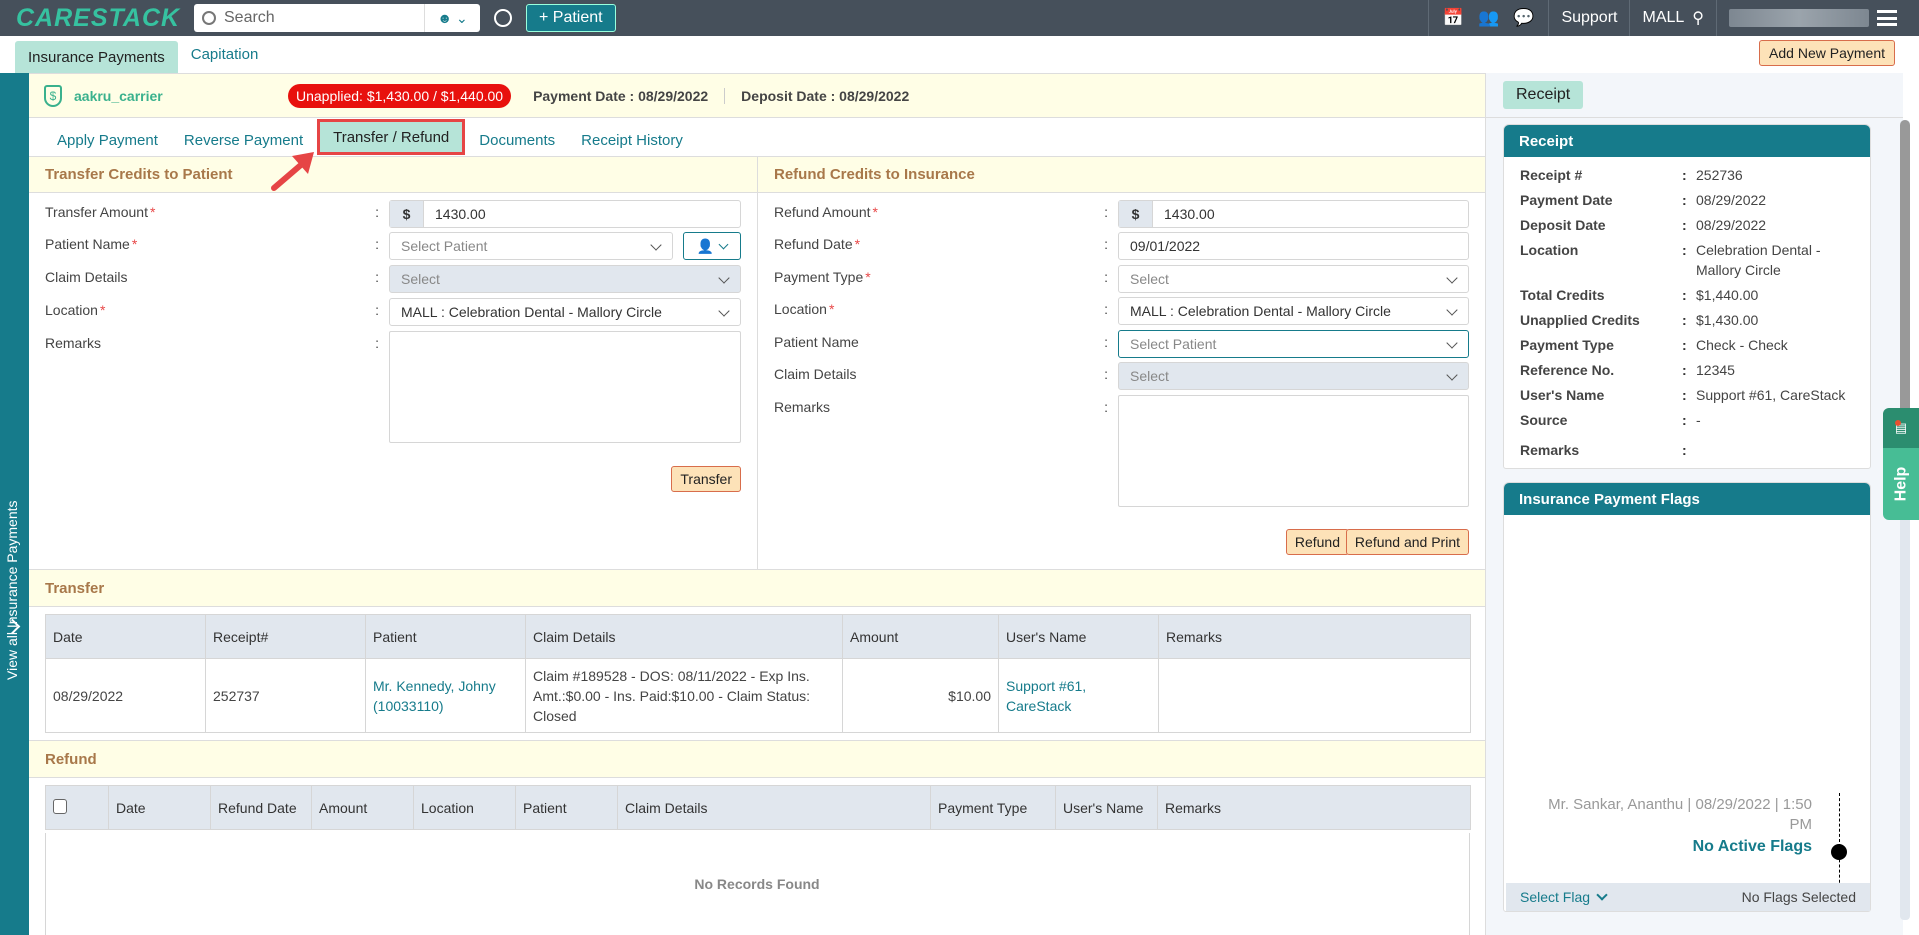 Image resolution: width=1919 pixels, height=935 pixels. I want to click on carestack-logo: CARESTACK, so click(97, 18).